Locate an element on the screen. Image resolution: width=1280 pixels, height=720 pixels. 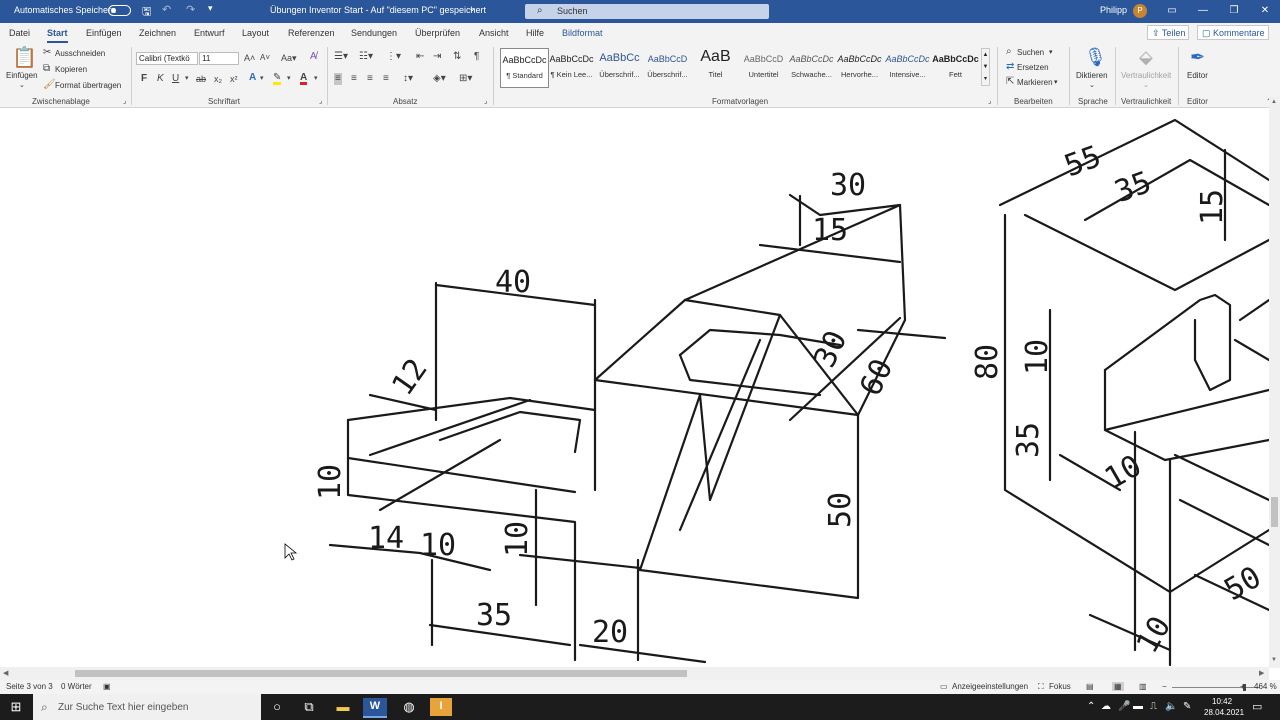
read-mode-icon: ▤ is located at coordinates (1090, 686).